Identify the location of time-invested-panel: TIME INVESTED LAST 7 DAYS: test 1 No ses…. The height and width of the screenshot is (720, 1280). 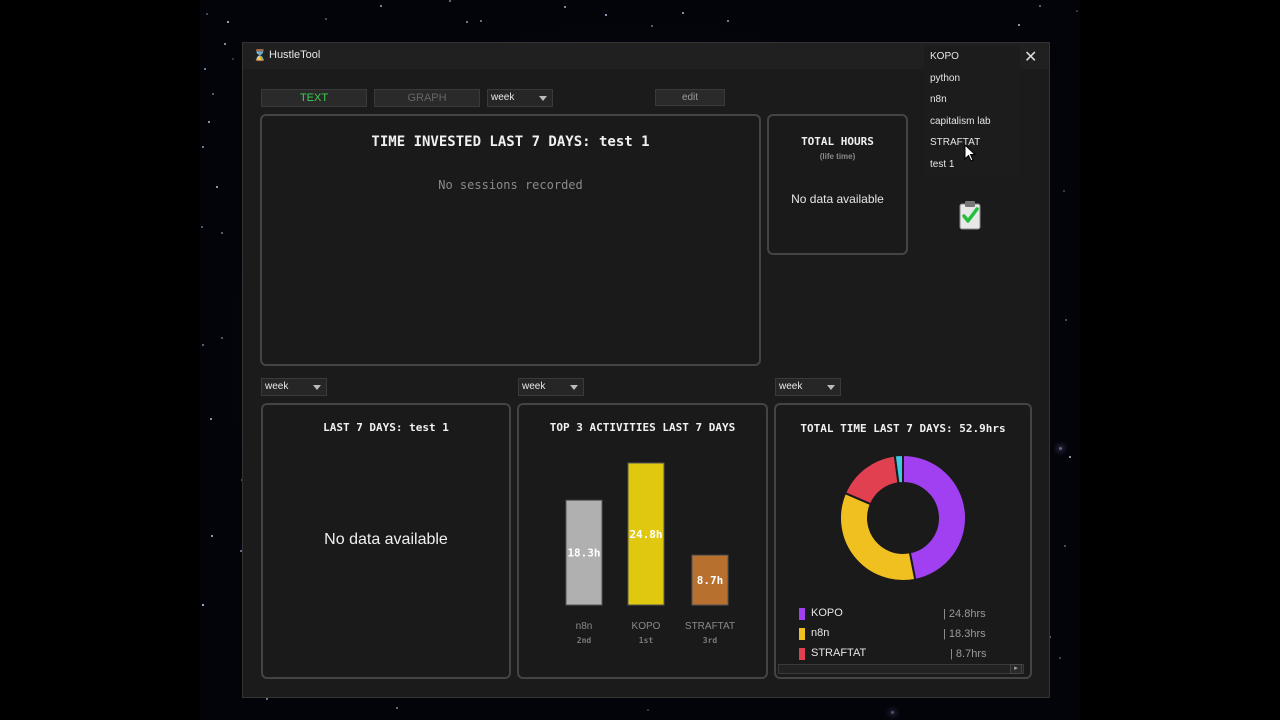
(510, 240).